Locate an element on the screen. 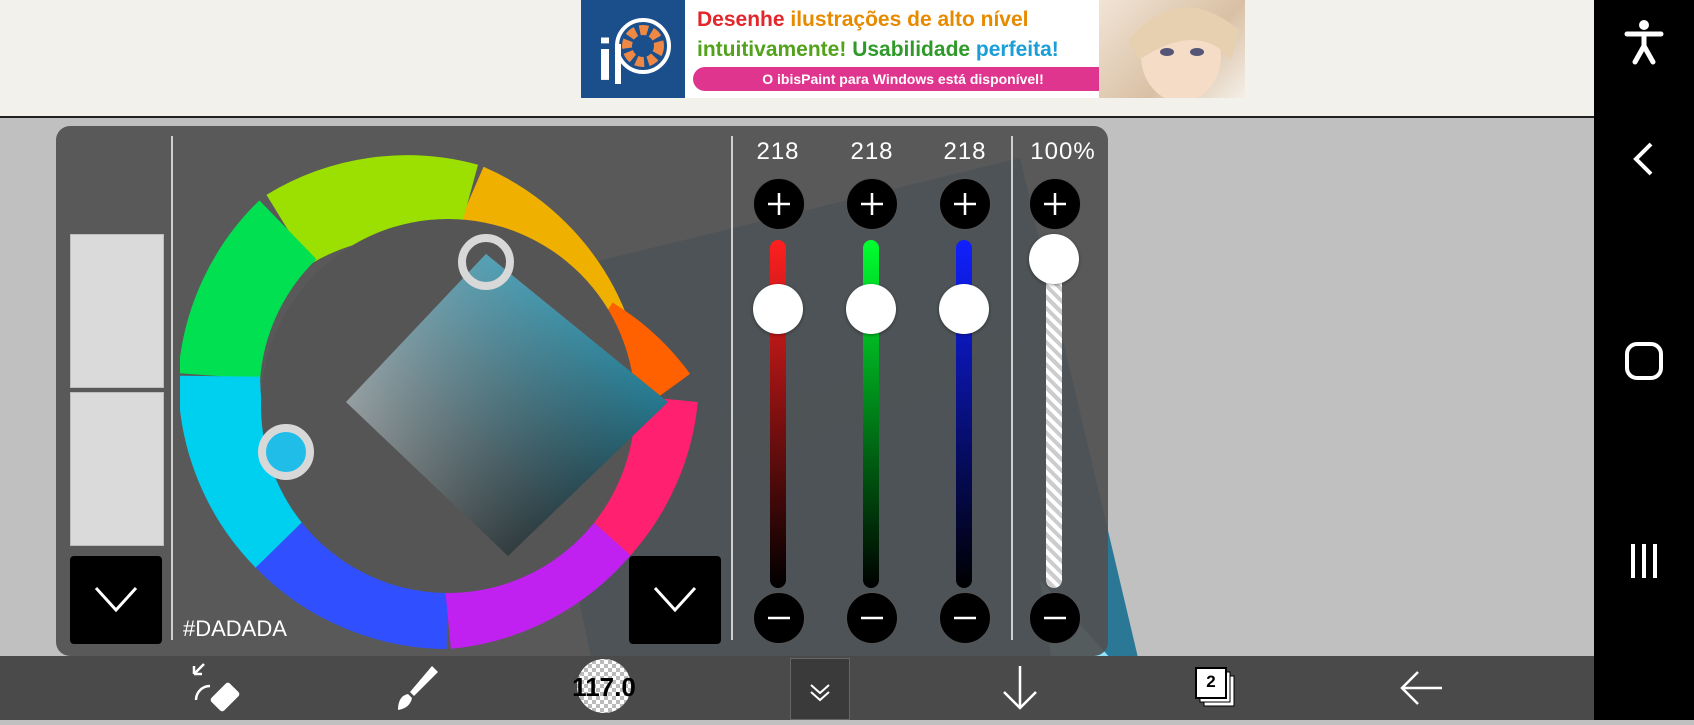 The image size is (1694, 725). brush-size-label: 117.0 is located at coordinates (604, 687).